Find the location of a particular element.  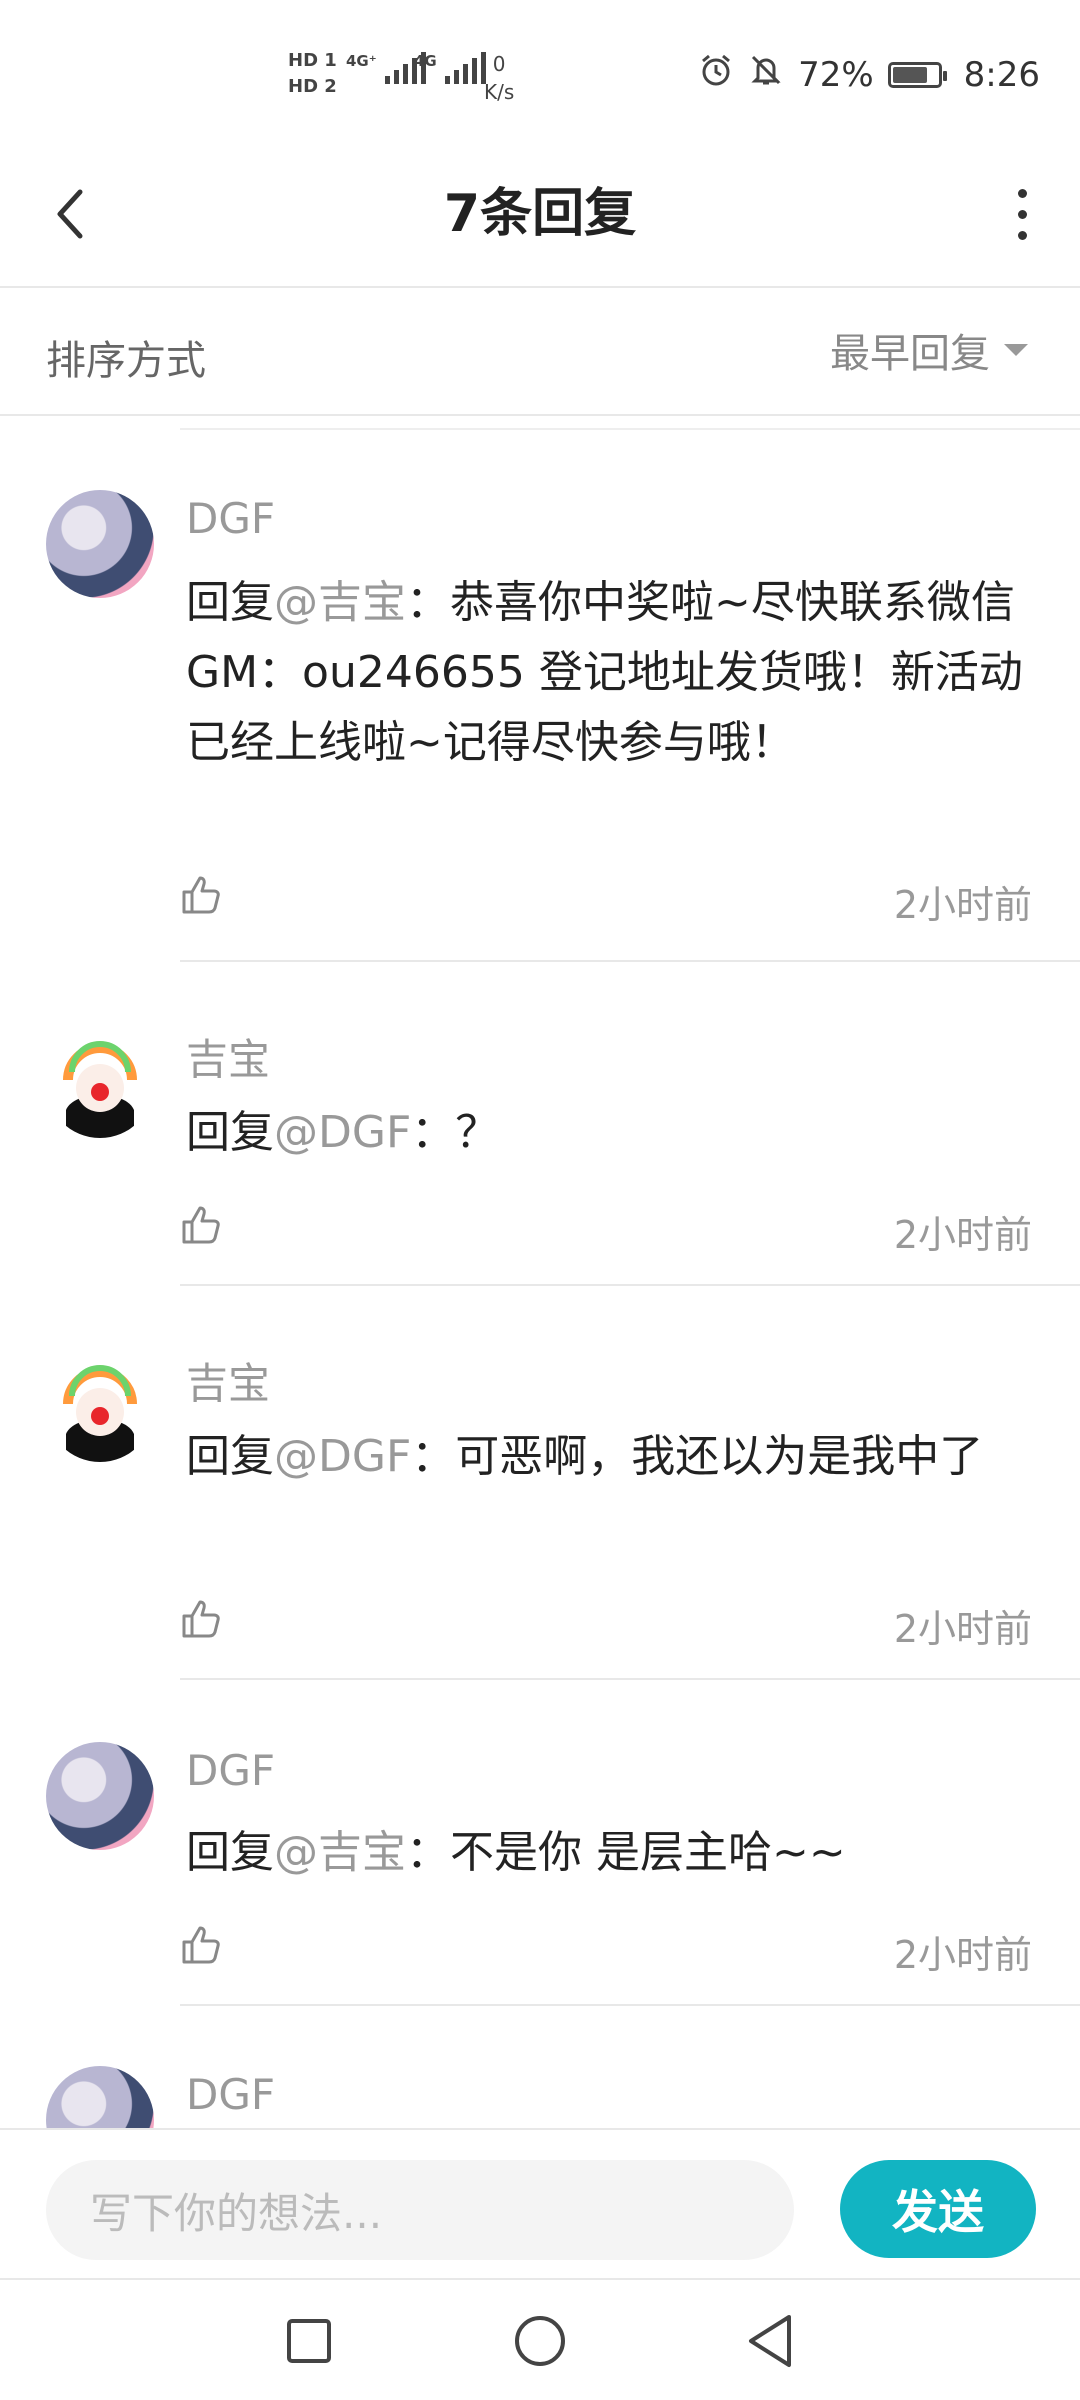

top-app-bar: 7条回复 is located at coordinates (540, 219).